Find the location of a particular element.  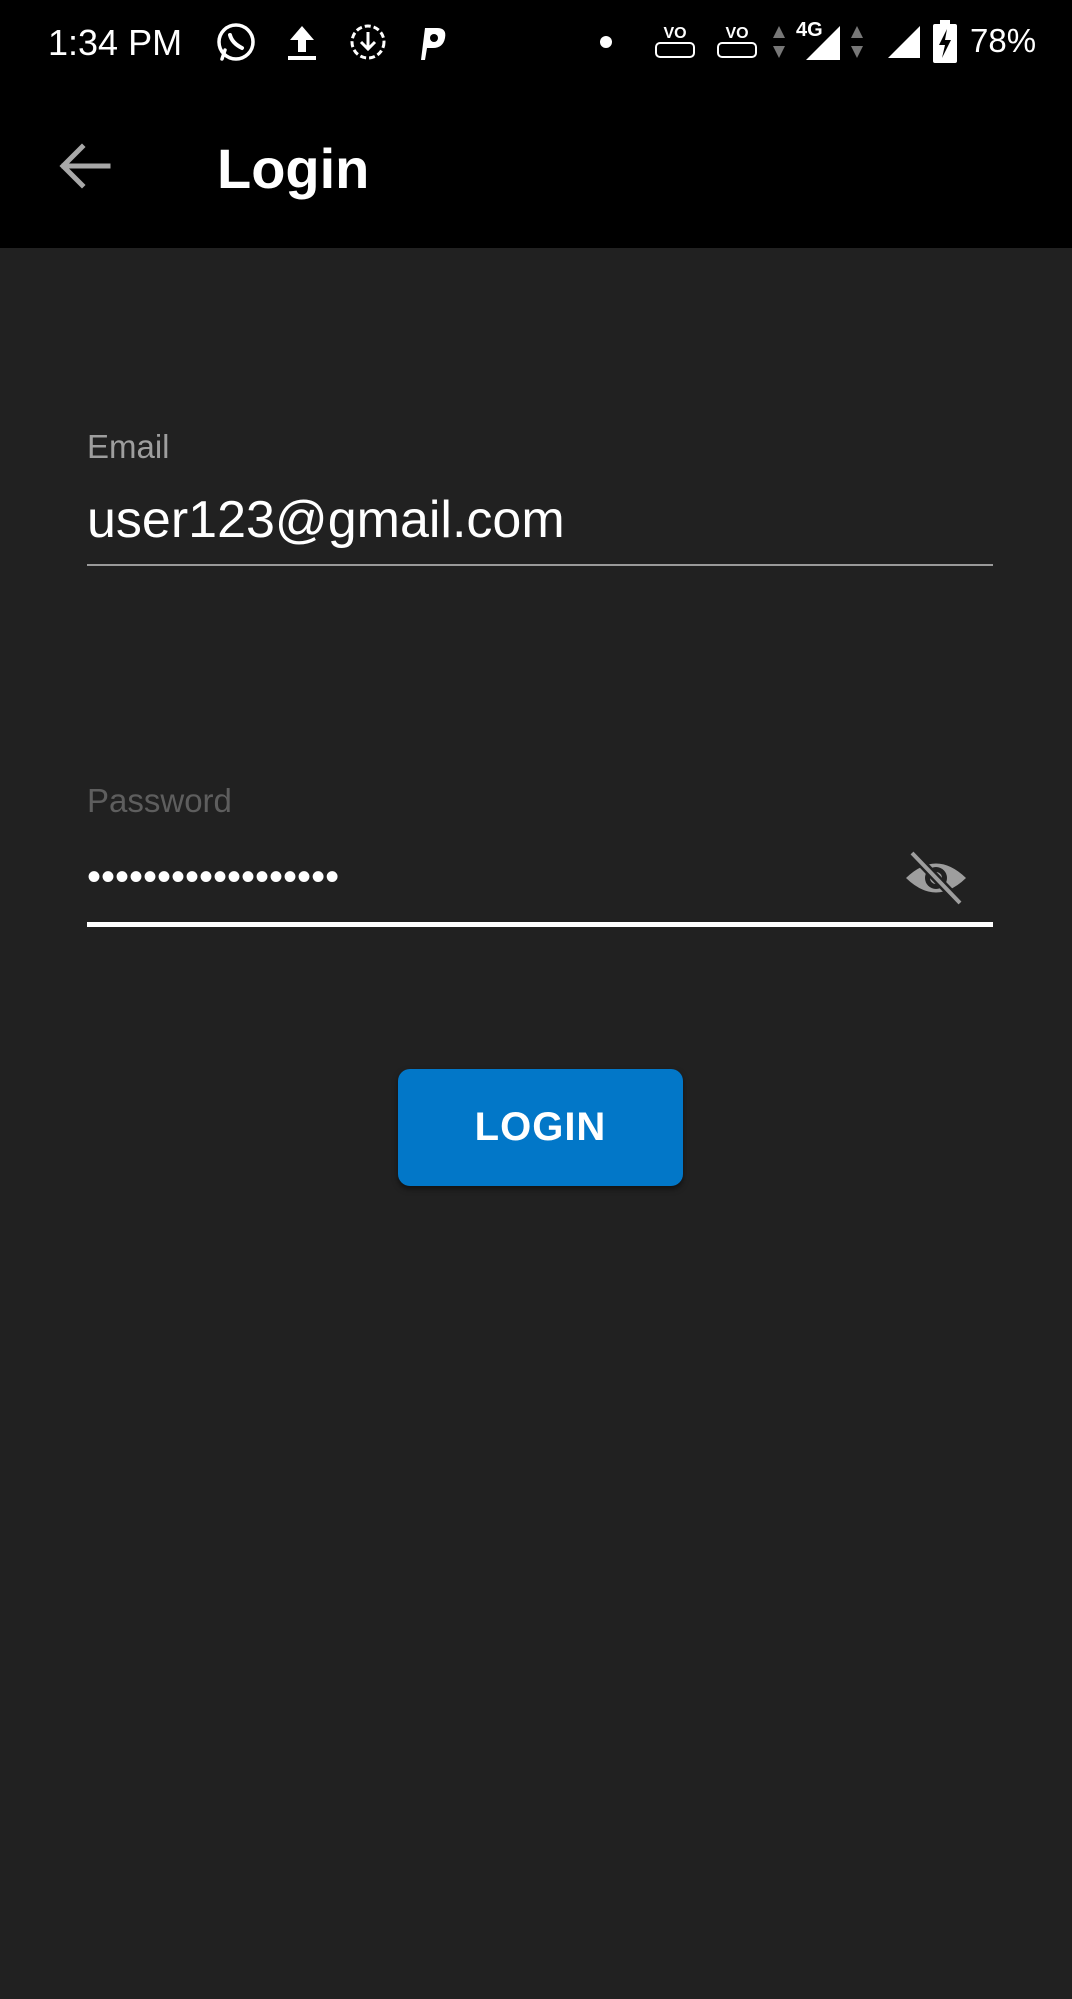

network-4g-icon: 4G is located at coordinates (818, 42).